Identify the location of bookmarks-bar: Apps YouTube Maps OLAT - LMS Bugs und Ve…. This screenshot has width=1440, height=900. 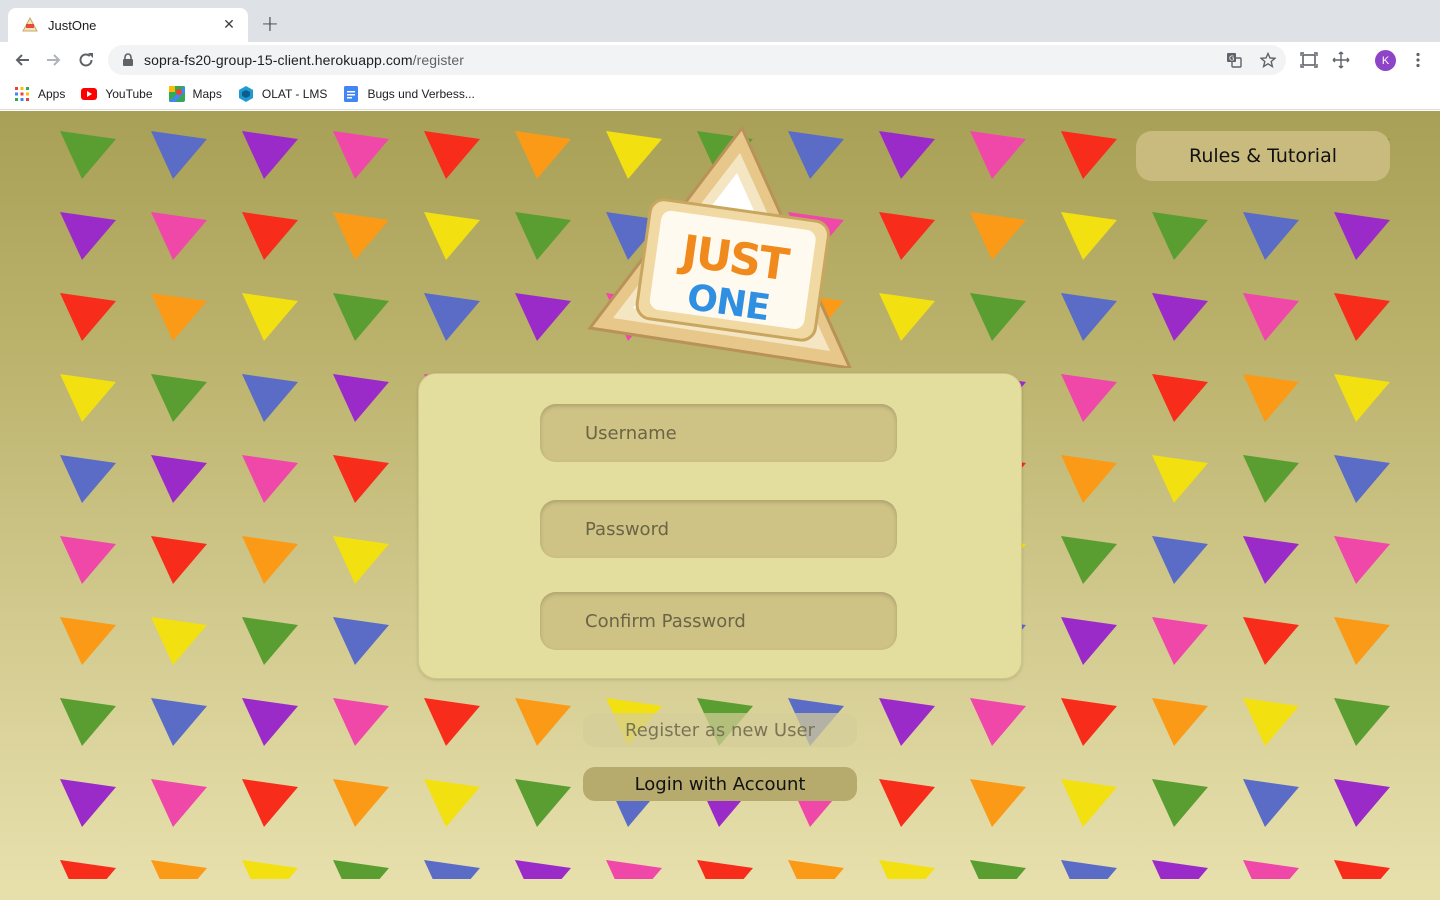
(720, 94).